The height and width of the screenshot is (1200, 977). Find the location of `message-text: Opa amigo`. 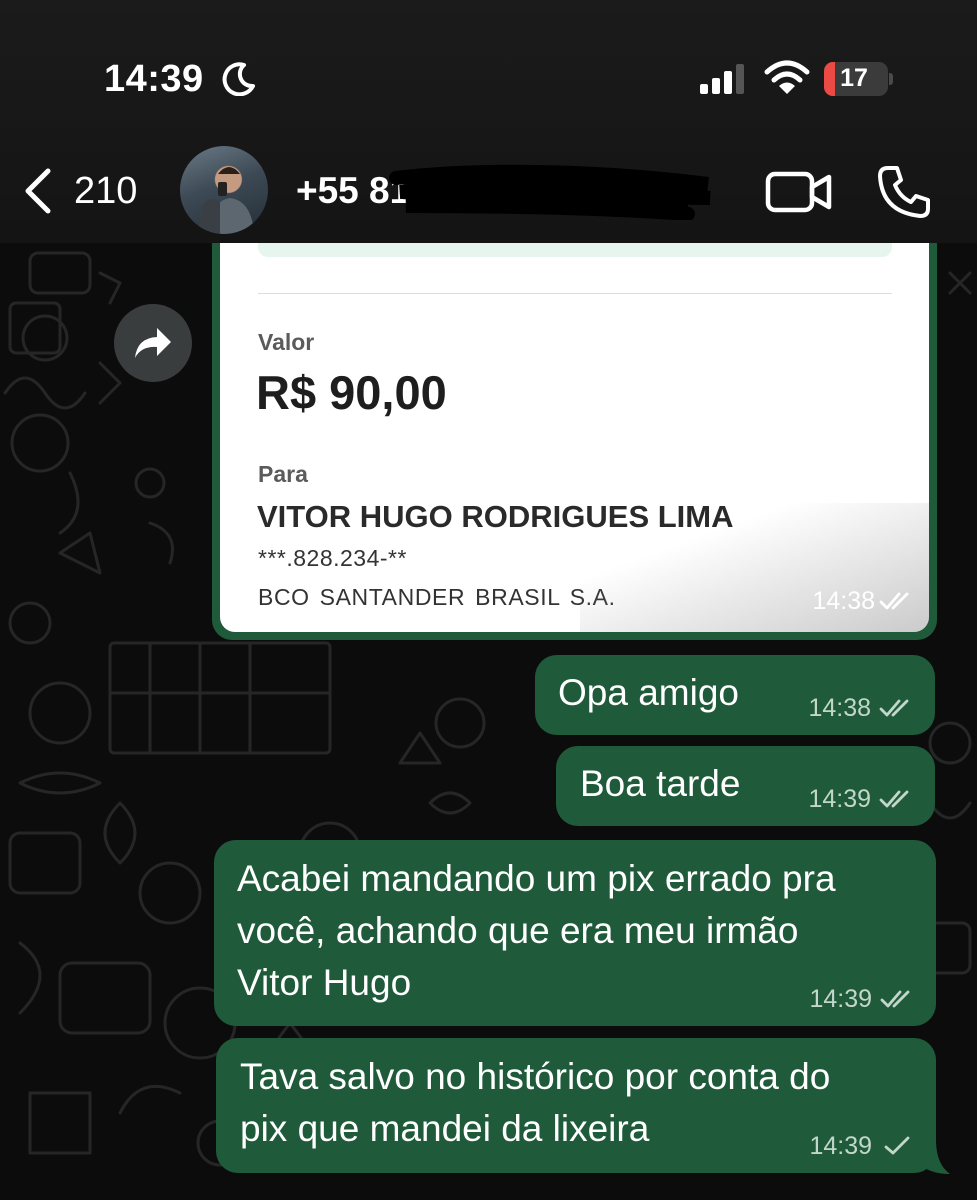

message-text: Opa amigo is located at coordinates (648, 692).